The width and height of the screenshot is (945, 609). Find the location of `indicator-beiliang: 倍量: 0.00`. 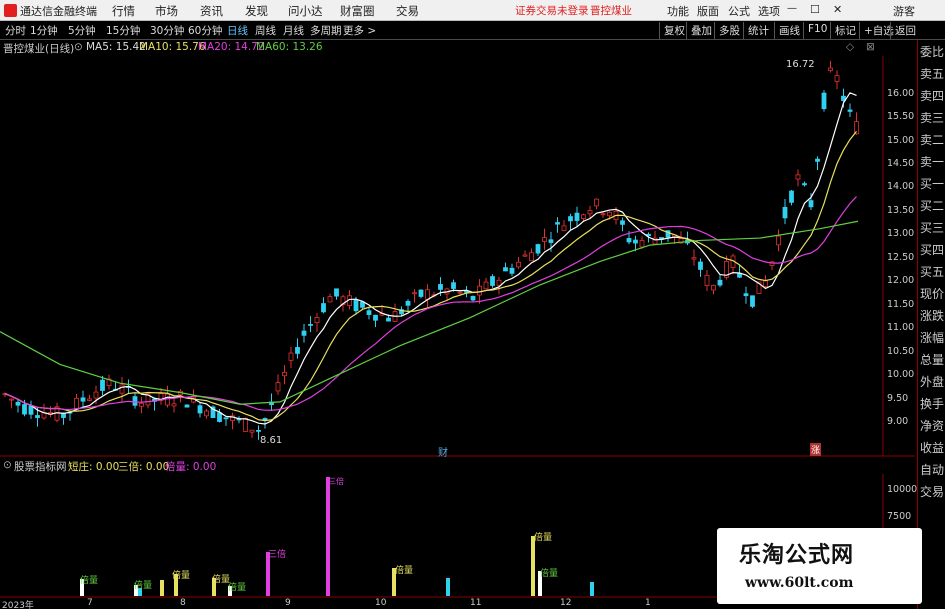

indicator-beiliang: 倍量: 0.00 is located at coordinates (191, 467).